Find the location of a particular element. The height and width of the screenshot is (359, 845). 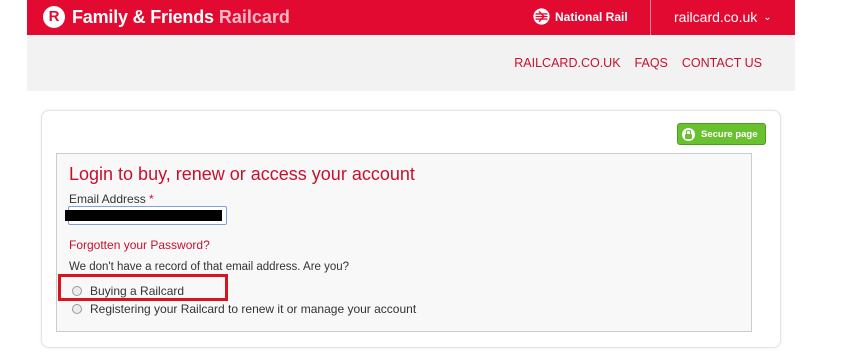

annotation-highlight-box is located at coordinates (143, 287).